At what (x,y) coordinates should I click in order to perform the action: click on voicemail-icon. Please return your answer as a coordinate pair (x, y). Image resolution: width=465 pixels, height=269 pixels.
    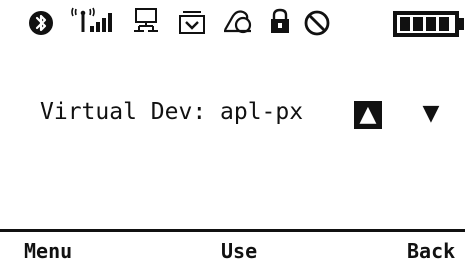
    Looking at the image, I should click on (192, 22).